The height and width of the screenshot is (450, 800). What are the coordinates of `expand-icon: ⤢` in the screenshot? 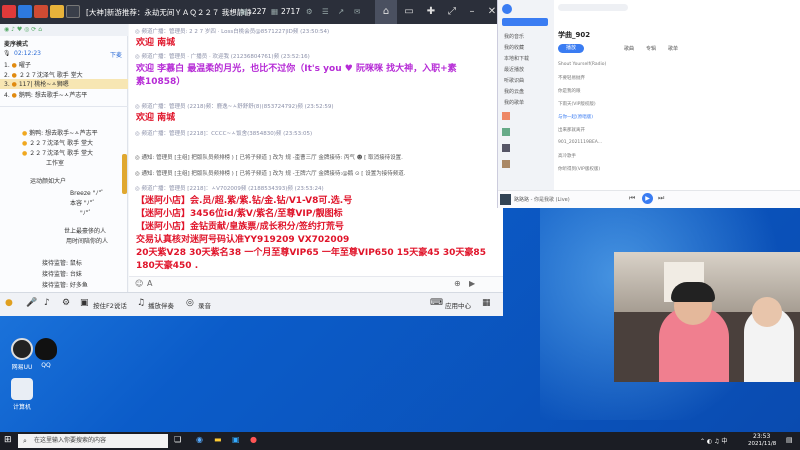 It's located at (452, 12).